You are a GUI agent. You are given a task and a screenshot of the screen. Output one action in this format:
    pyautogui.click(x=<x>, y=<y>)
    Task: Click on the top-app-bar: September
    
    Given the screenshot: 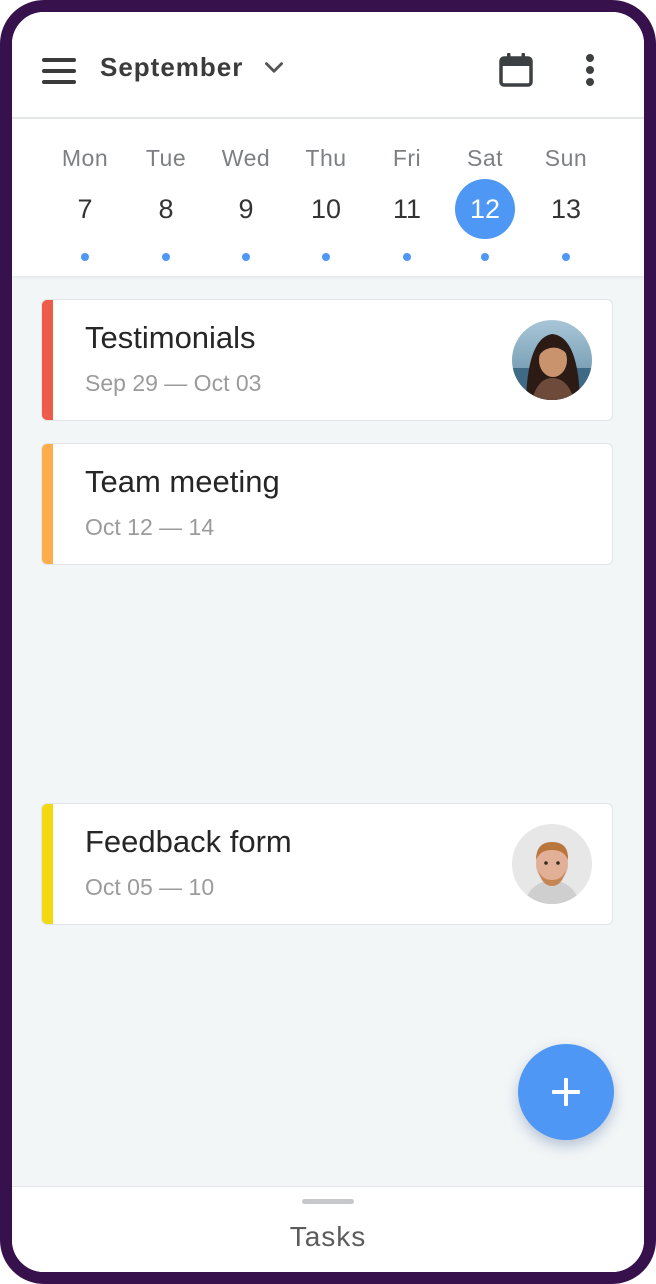 What is the action you would take?
    pyautogui.click(x=328, y=65)
    